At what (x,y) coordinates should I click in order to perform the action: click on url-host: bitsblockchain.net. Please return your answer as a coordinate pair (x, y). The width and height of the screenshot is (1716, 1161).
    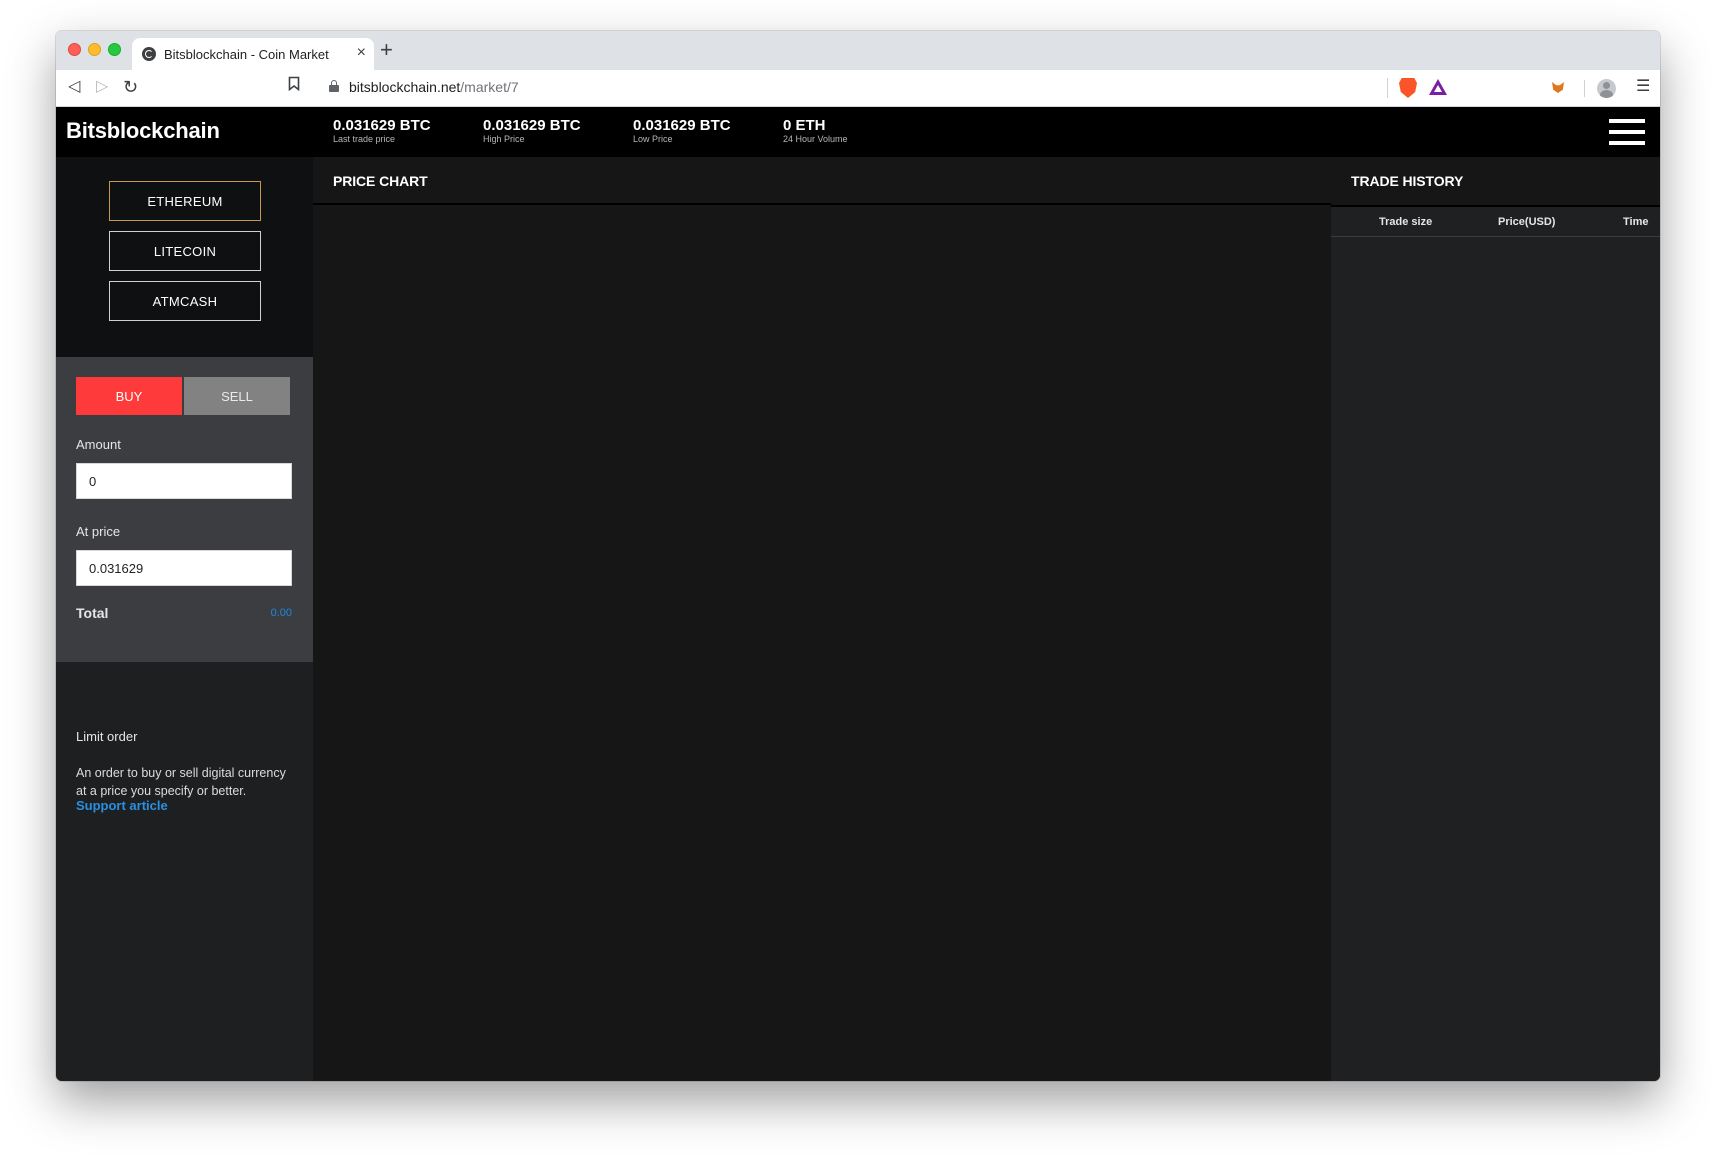
    Looking at the image, I should click on (405, 87).